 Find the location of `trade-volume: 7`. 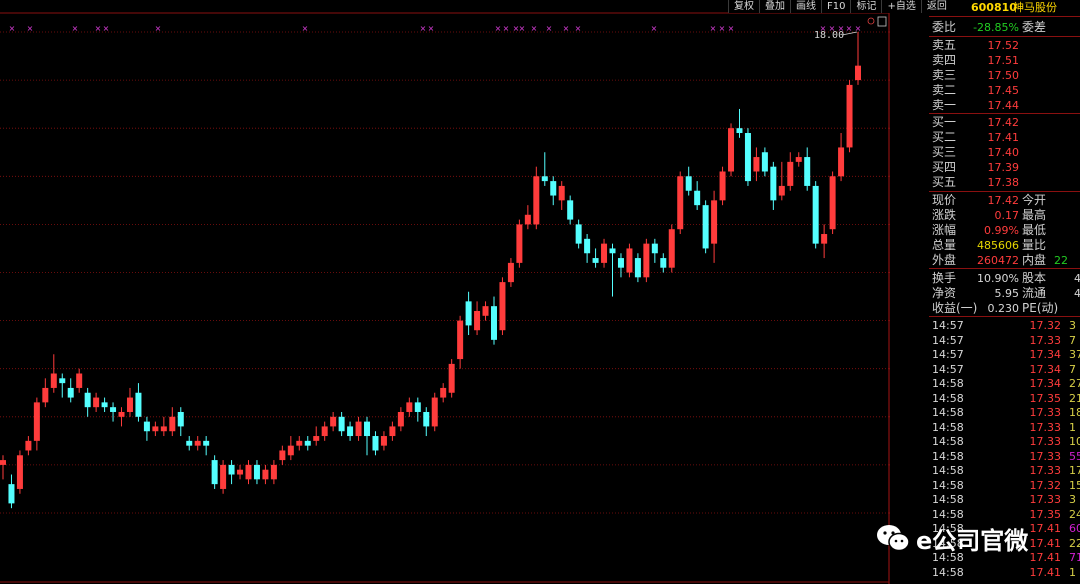

trade-volume: 7 is located at coordinates (1072, 369).